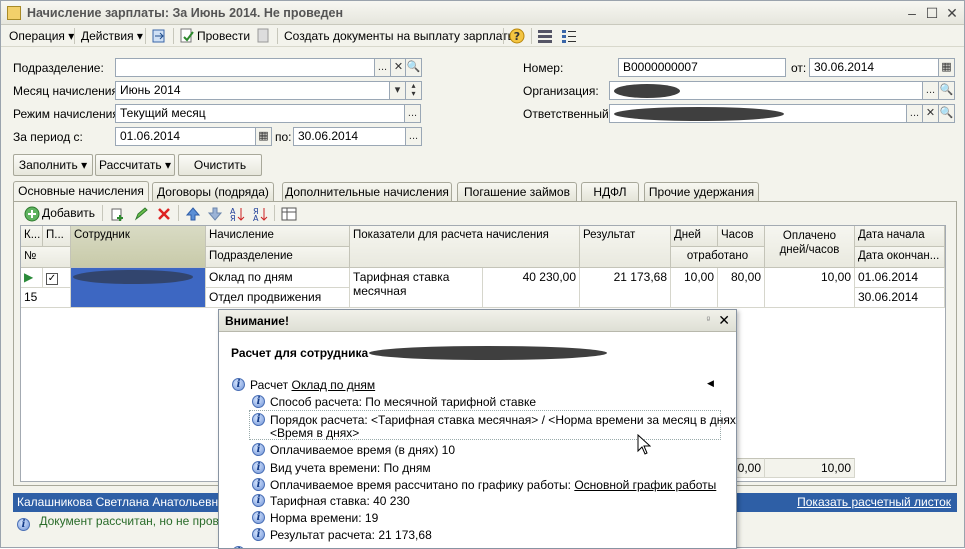  I want to click on month-input: Июнь 2014, so click(252, 90).